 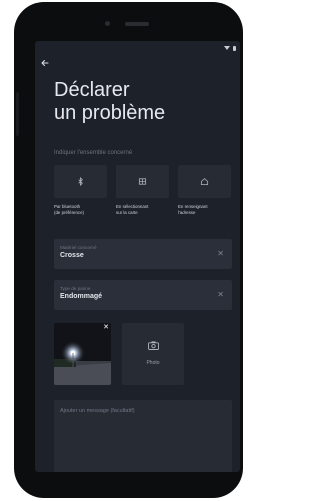 I want to click on message-input: Ajouter un message (facultatif), so click(x=143, y=436).